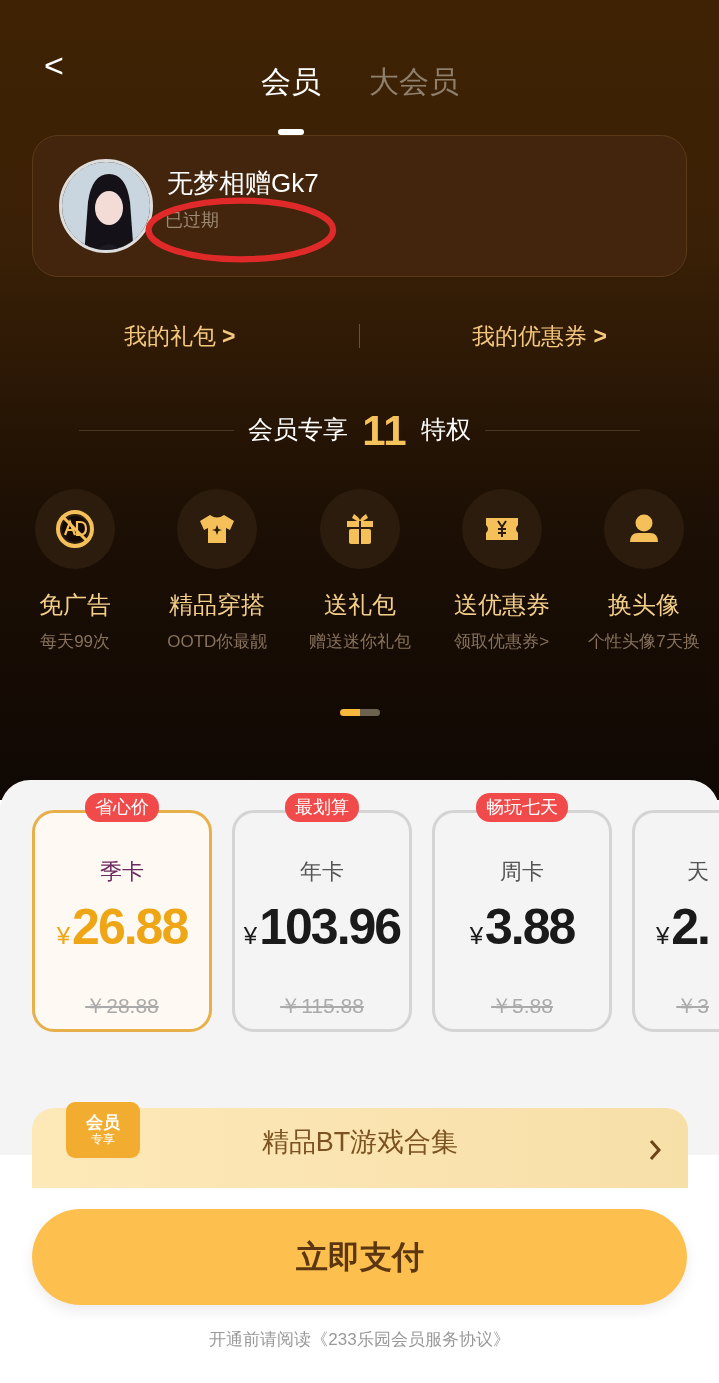 Image resolution: width=719 pixels, height=1383 pixels. I want to click on perk-description: 个性头像7天换, so click(644, 642).